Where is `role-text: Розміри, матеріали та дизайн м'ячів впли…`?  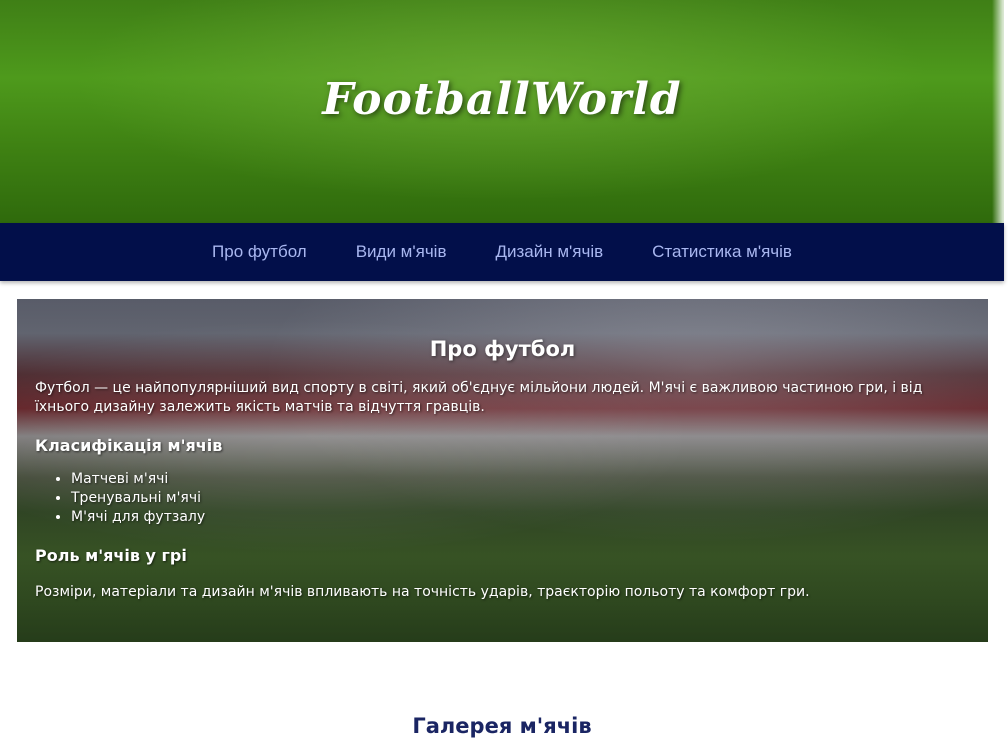 role-text: Розміри, матеріали та дизайн м'ячів впли… is located at coordinates (422, 592).